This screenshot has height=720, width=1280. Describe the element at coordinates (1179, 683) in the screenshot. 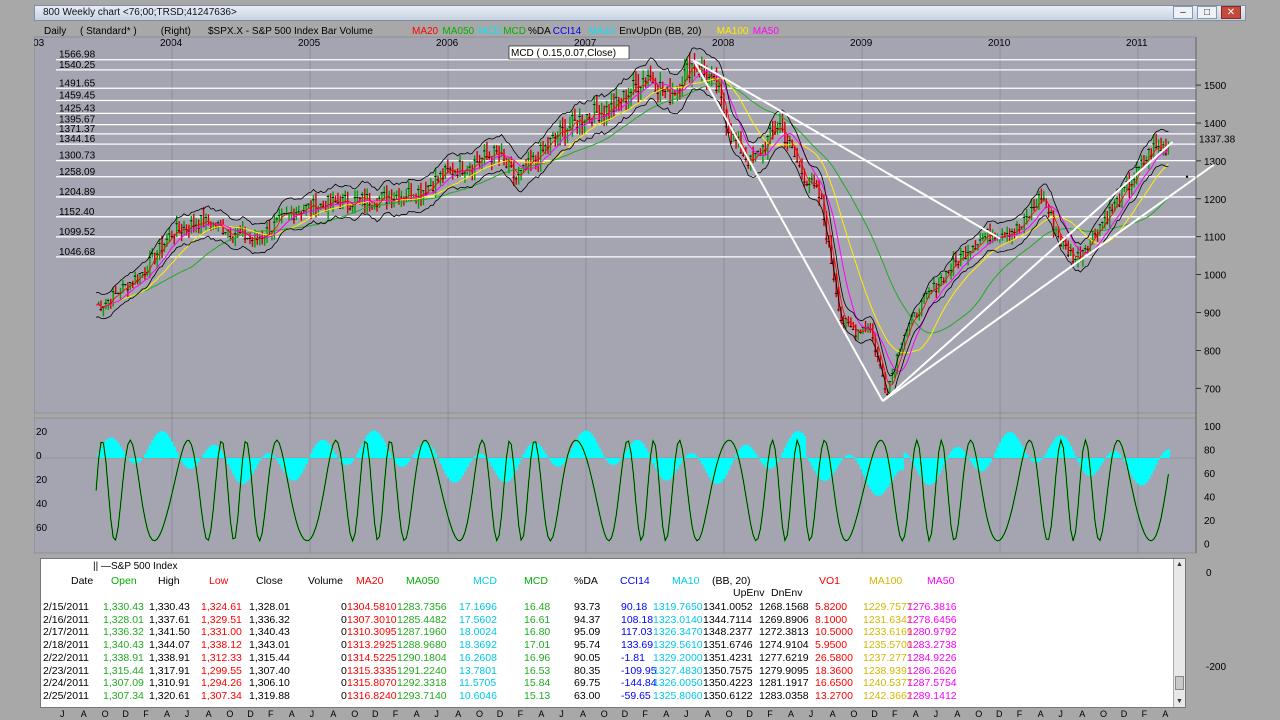

I see `scroll-thumb` at that location.